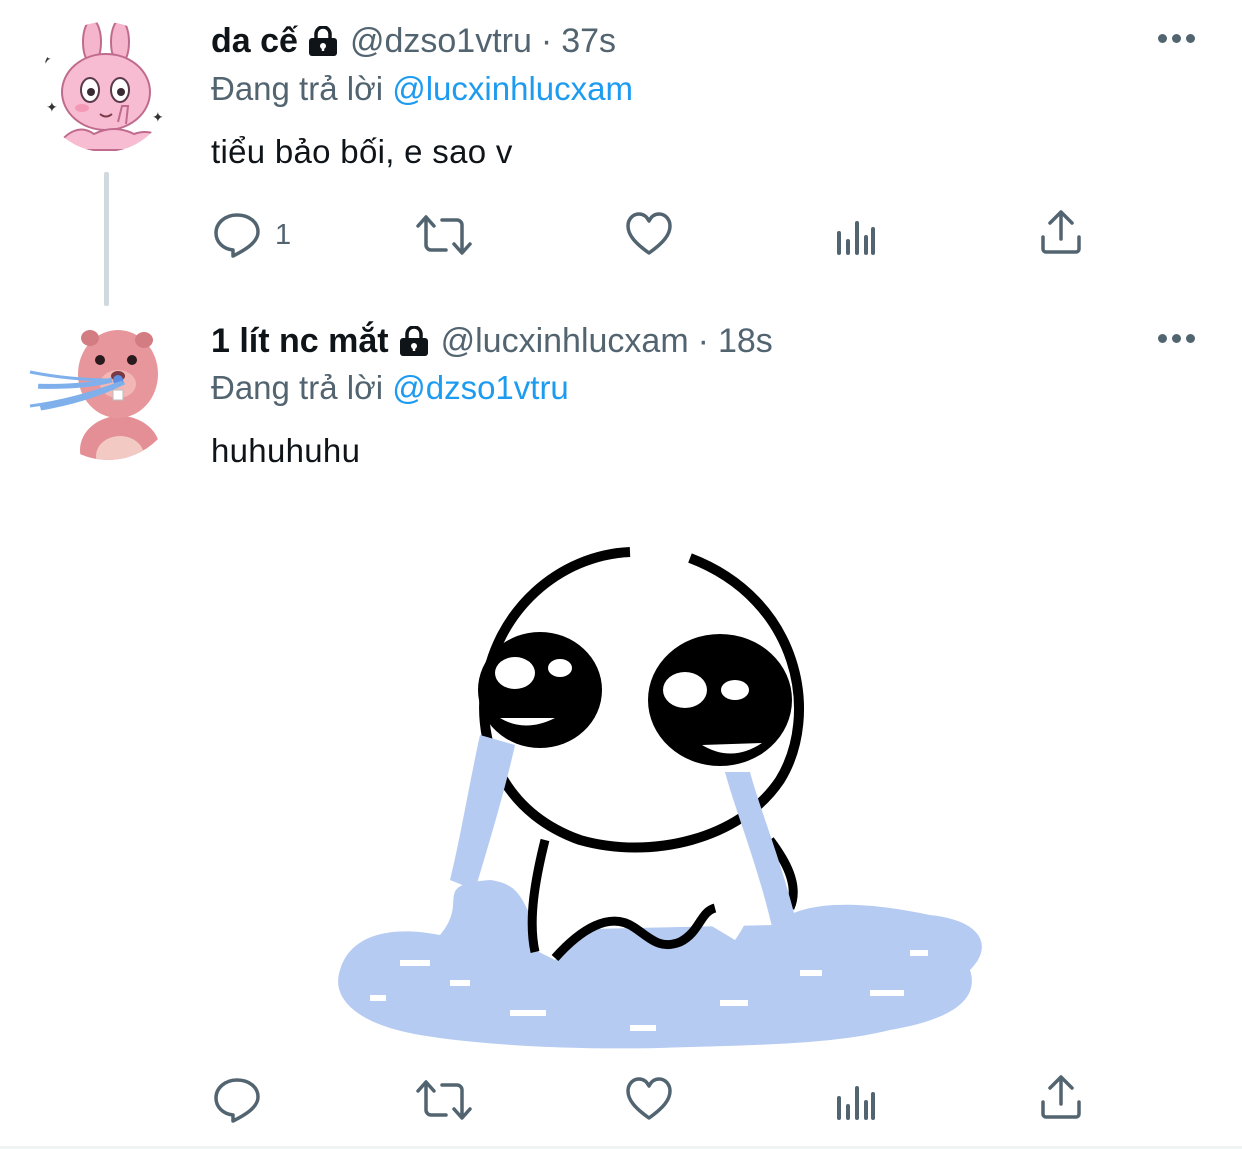  I want to click on pink-bunny-avatar-icon: ✦ ✦ ✦, so click(105, 87).